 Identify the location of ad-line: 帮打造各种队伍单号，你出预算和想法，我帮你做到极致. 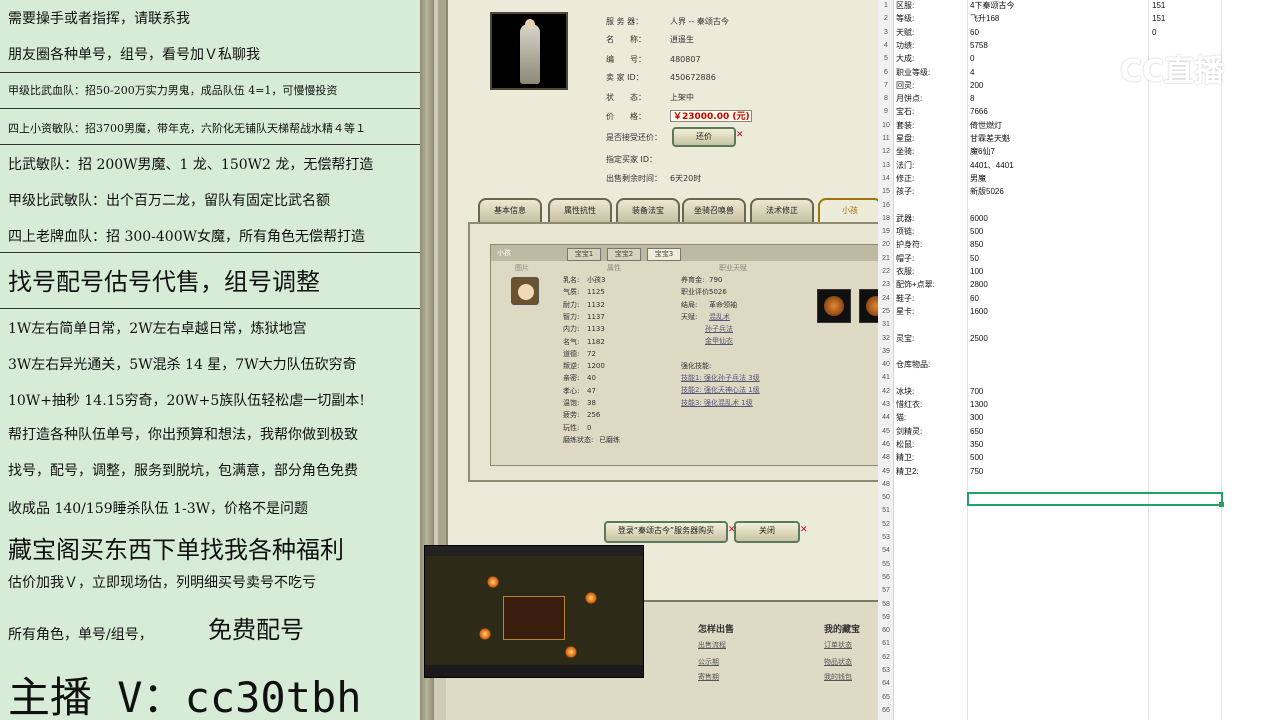
(183, 435).